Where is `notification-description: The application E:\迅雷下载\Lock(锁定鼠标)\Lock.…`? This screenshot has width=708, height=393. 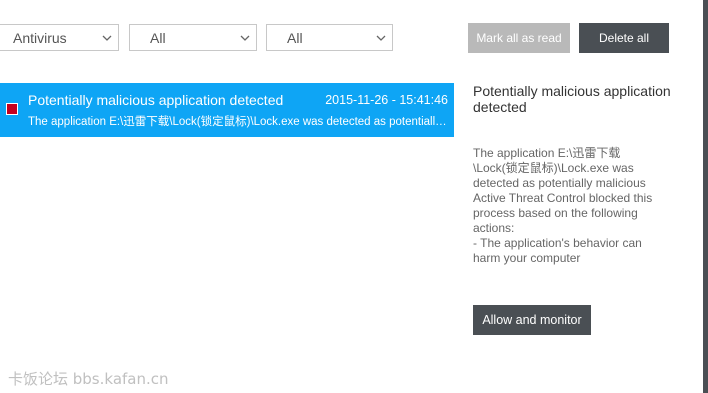
notification-description: The application E:\迅雷下载\Lock(锁定鼠标)\Lock.… is located at coordinates (238, 122).